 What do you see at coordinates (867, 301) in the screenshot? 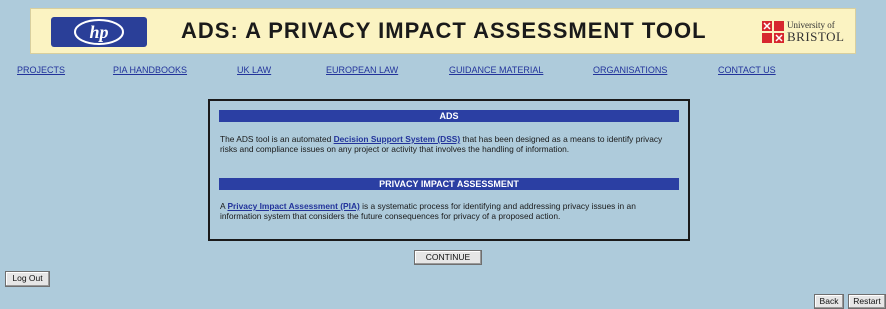
I see `restart-button: Restart` at bounding box center [867, 301].